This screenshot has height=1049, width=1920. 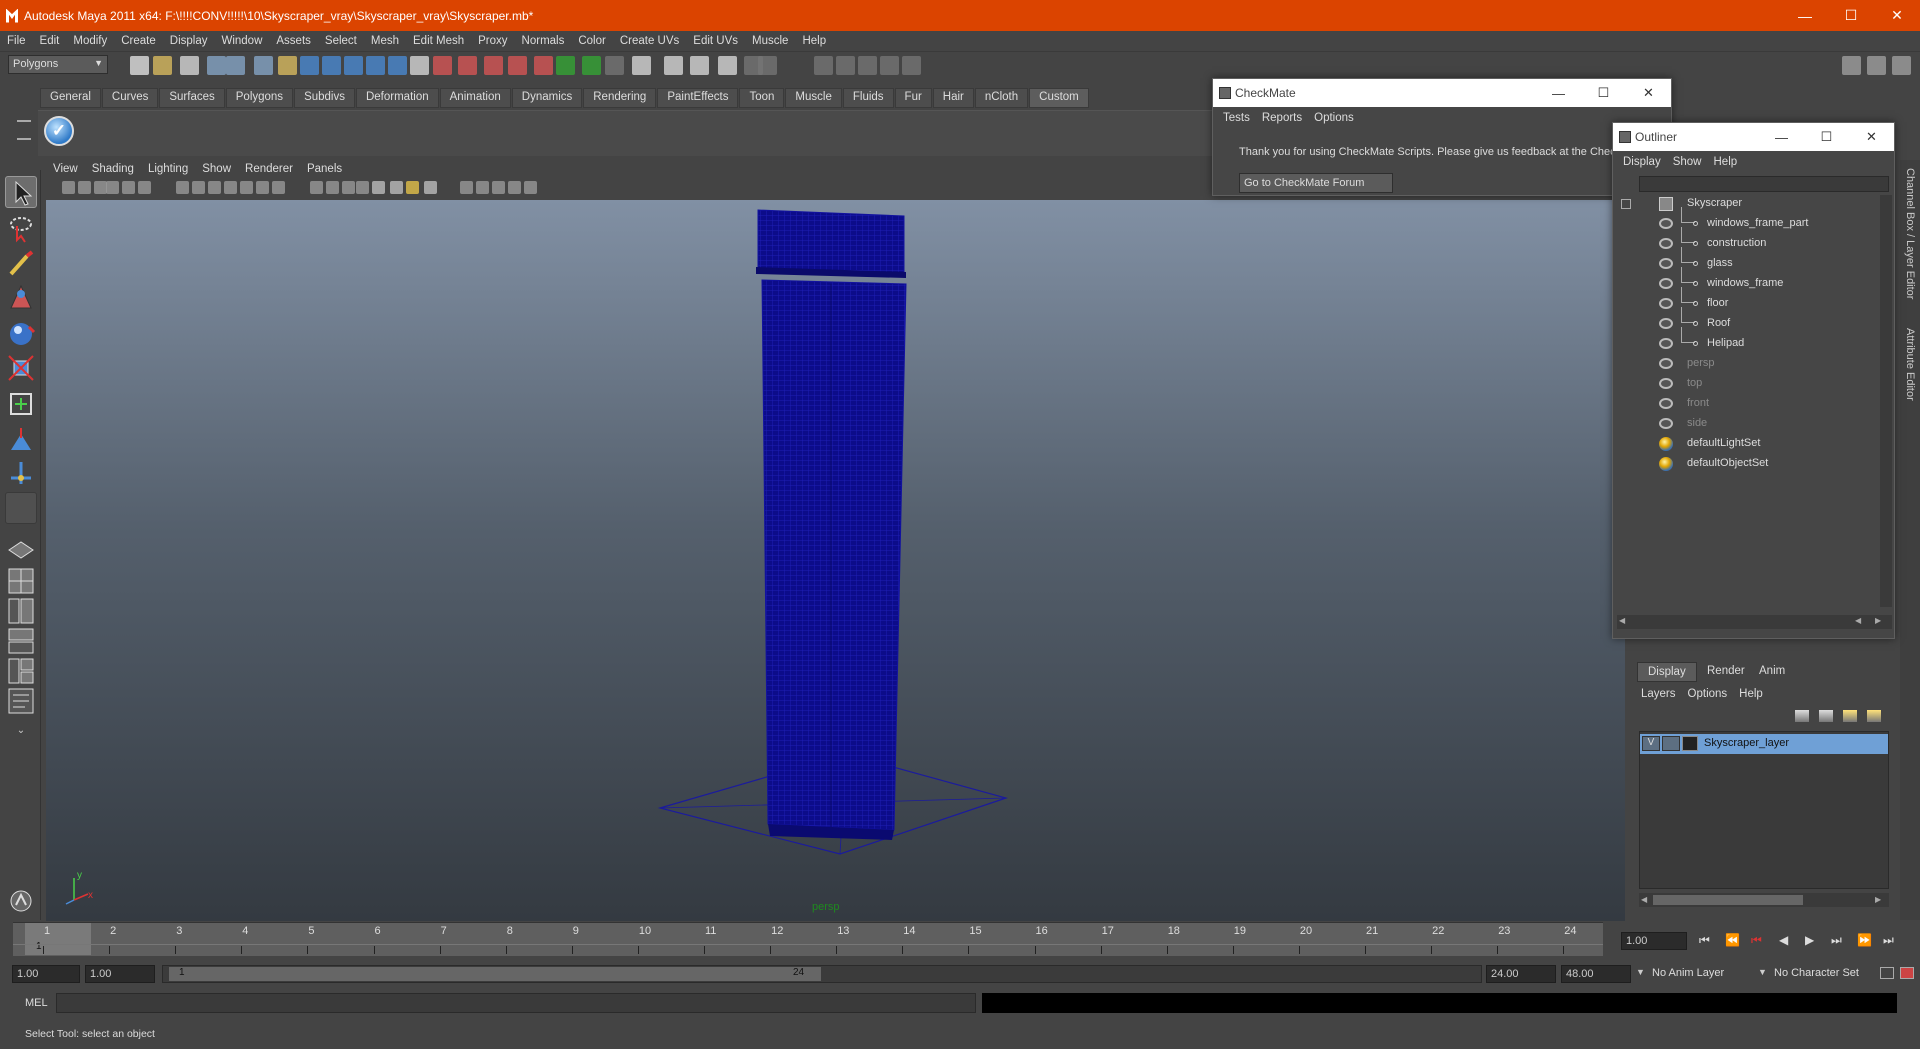 What do you see at coordinates (1717, 303) in the screenshot?
I see `outliner-item-floor: floor` at bounding box center [1717, 303].